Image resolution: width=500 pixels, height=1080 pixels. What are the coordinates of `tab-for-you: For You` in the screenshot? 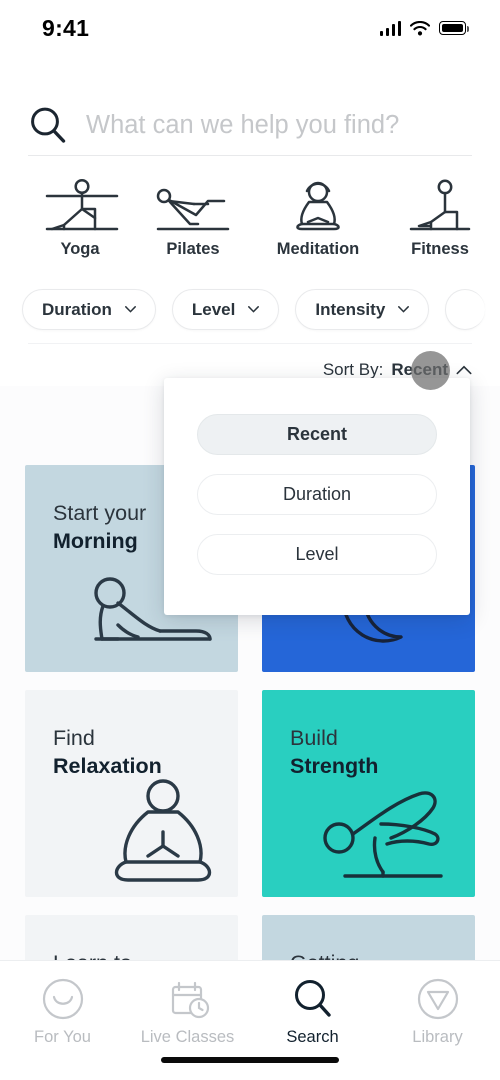 It's located at (62, 1012).